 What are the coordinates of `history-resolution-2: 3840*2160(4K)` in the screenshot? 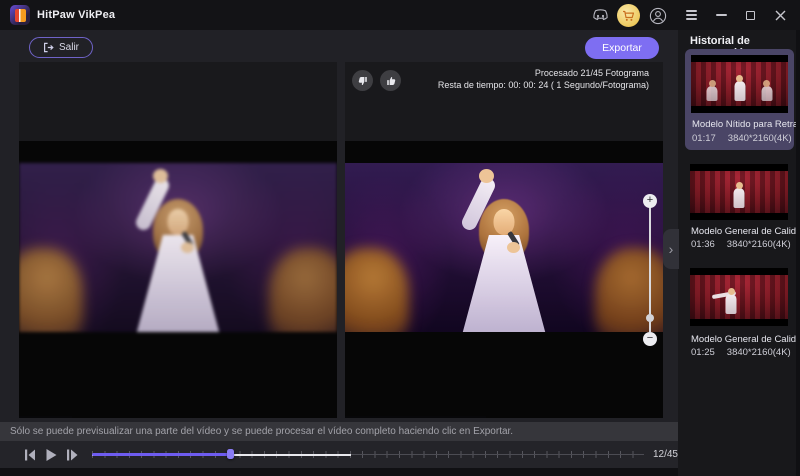 It's located at (758, 244).